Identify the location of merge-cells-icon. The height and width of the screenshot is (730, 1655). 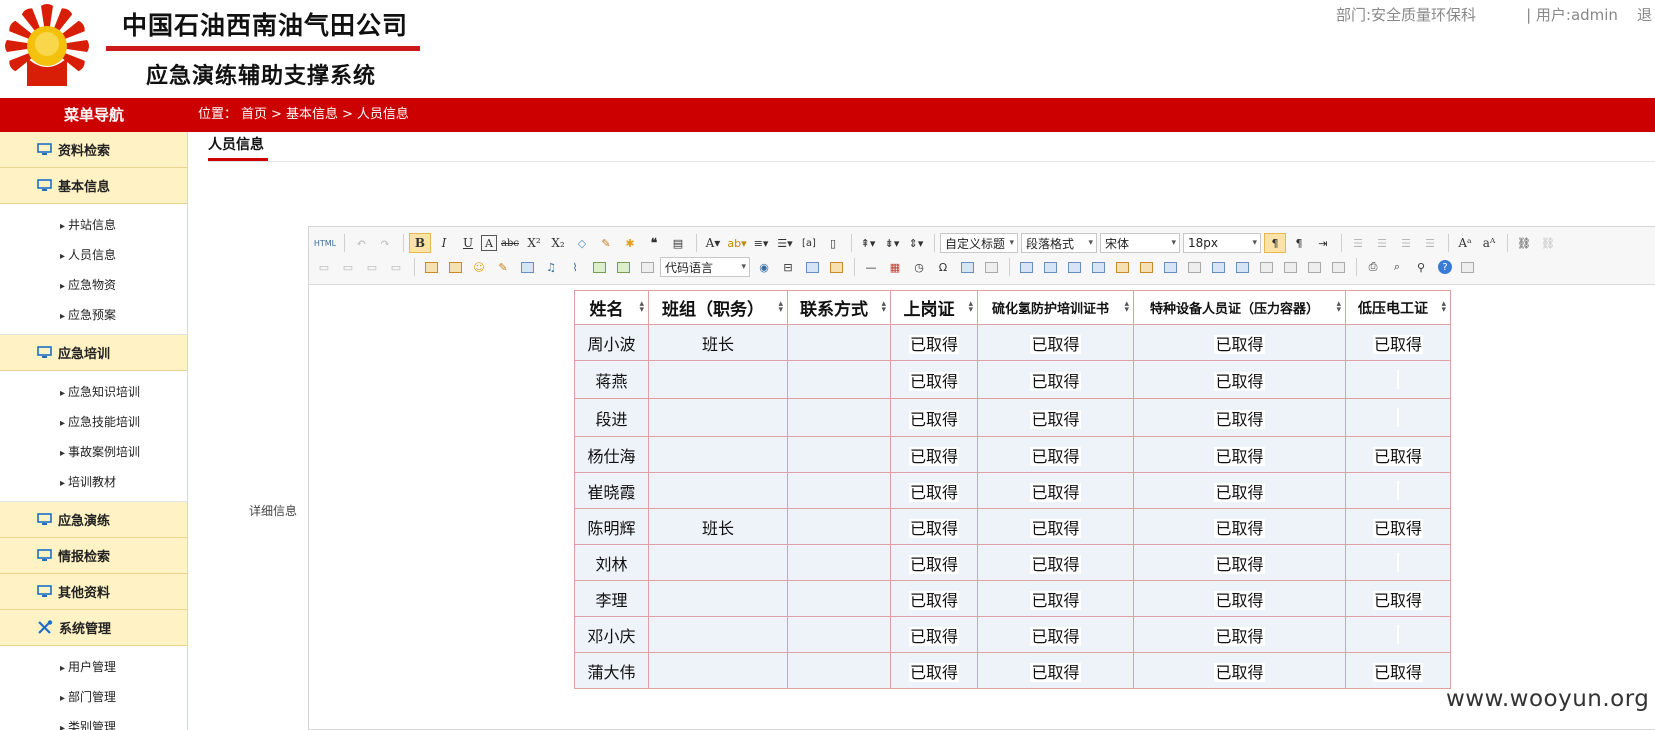
(1194, 267).